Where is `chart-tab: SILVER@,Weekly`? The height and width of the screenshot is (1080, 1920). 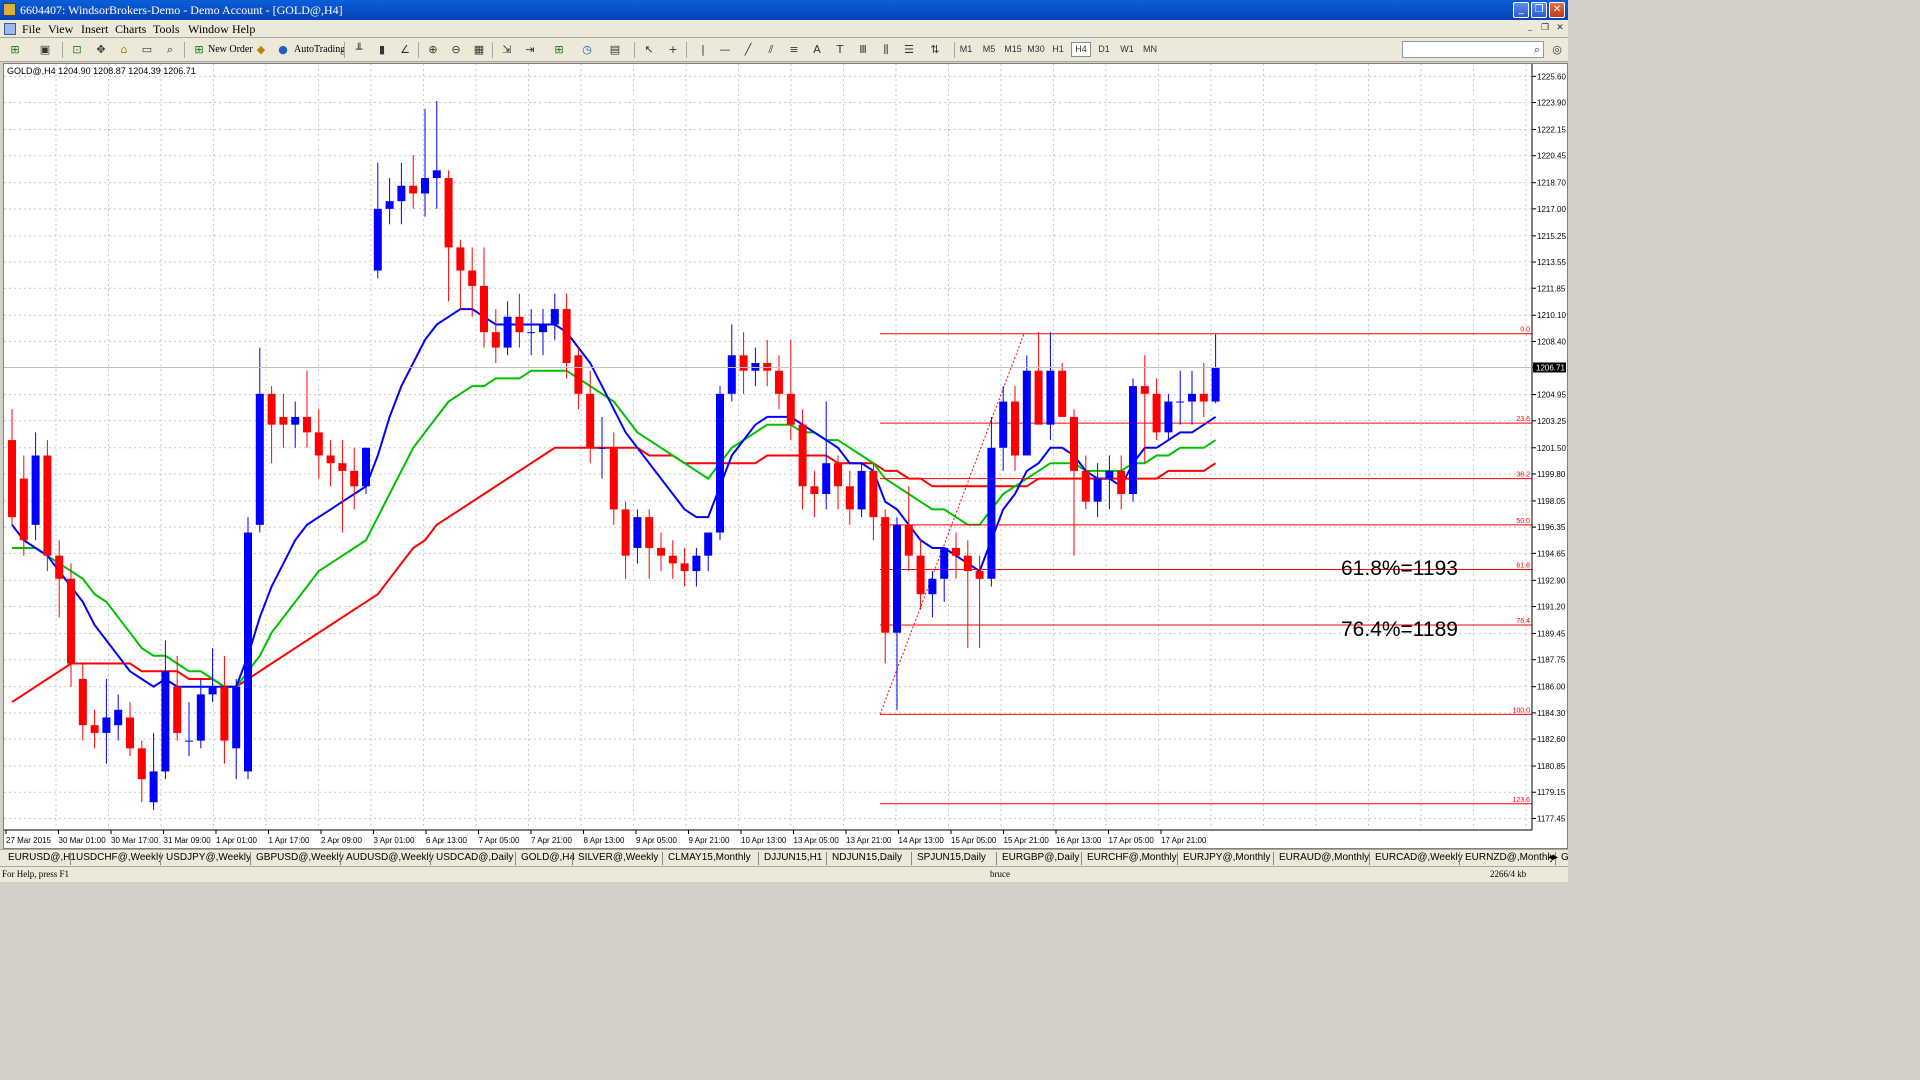
chart-tab: SILVER@,Weekly is located at coordinates (618, 857).